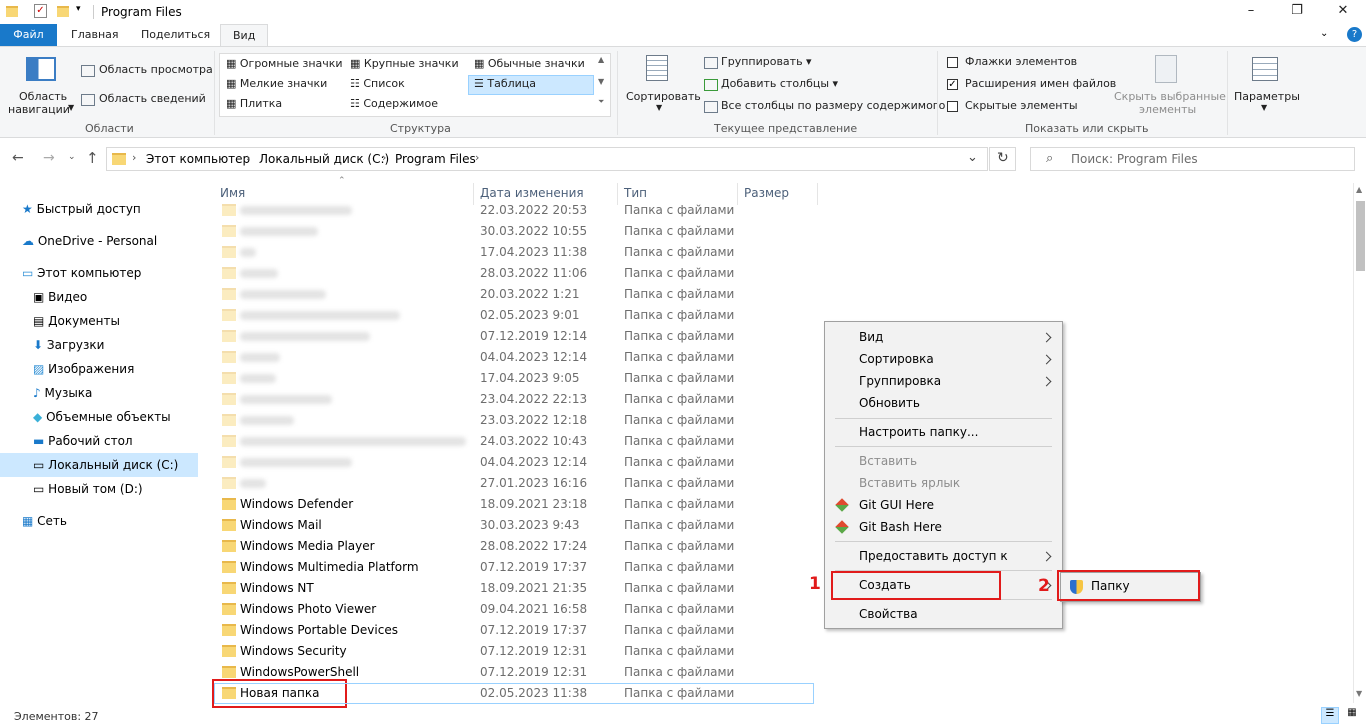 Image resolution: width=1366 pixels, height=727 pixels. I want to click on tab-home: Главная, so click(95, 35).